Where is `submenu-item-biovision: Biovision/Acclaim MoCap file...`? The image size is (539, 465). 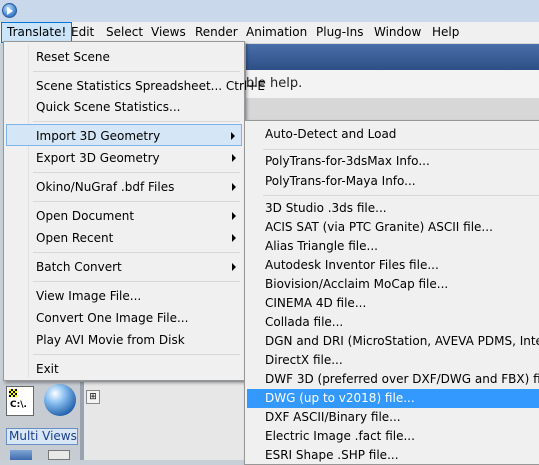 submenu-item-biovision: Biovision/Acclaim MoCap file... is located at coordinates (393, 284).